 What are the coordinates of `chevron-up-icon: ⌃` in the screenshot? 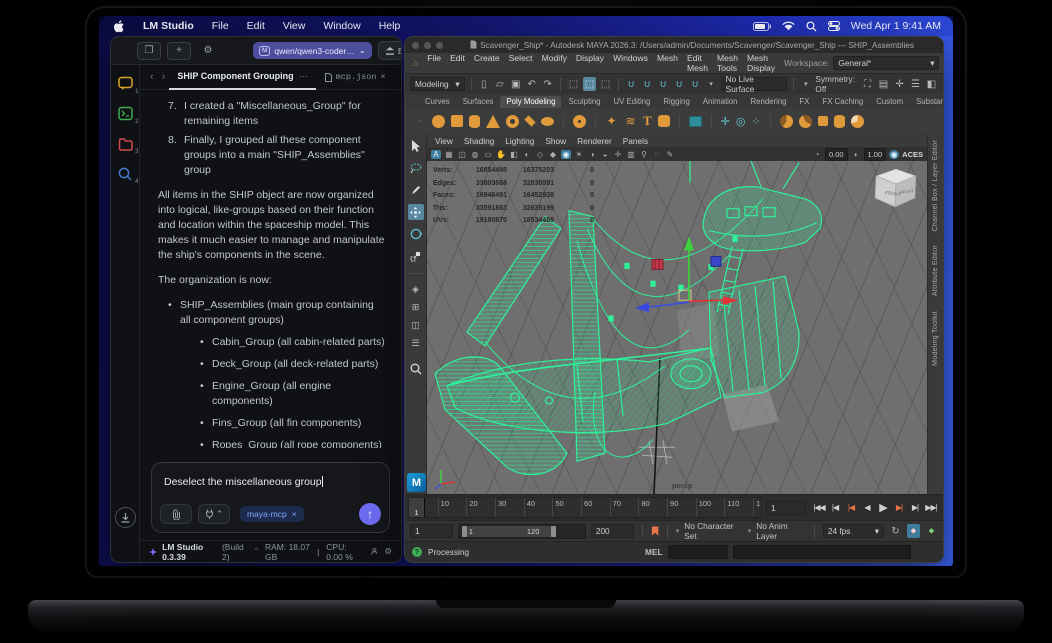 It's located at (256, 551).